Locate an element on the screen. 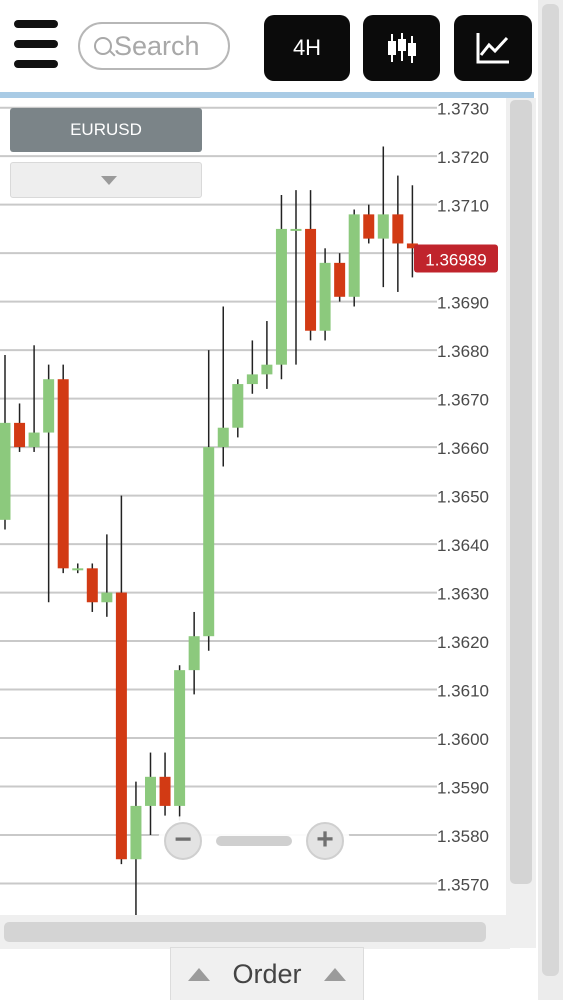 The image size is (563, 1000). y-tick-label: 1.3690 is located at coordinates (463, 303).